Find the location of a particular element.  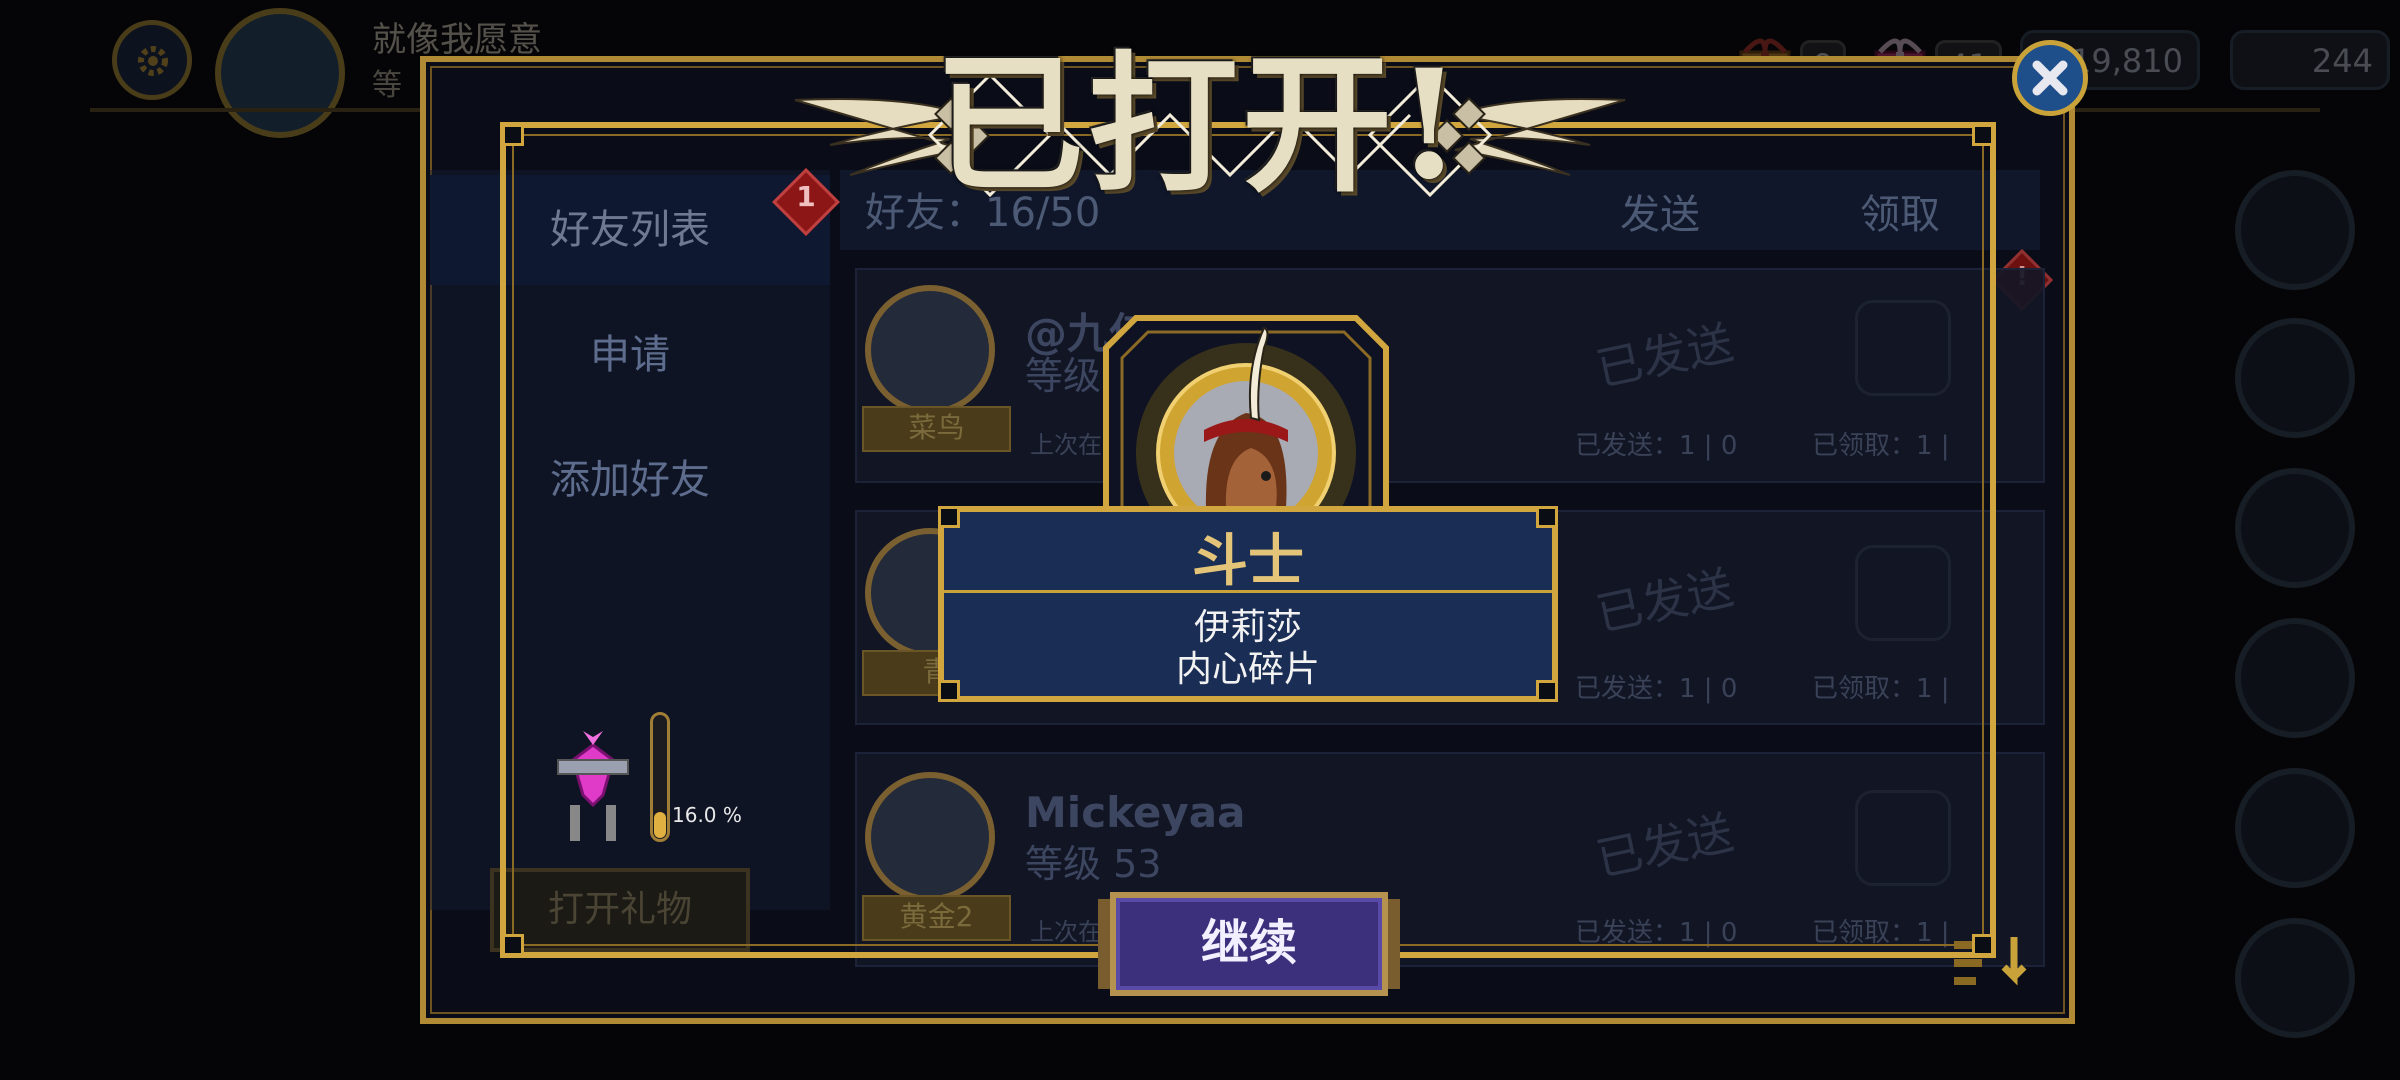

close-button is located at coordinates (2050, 78).